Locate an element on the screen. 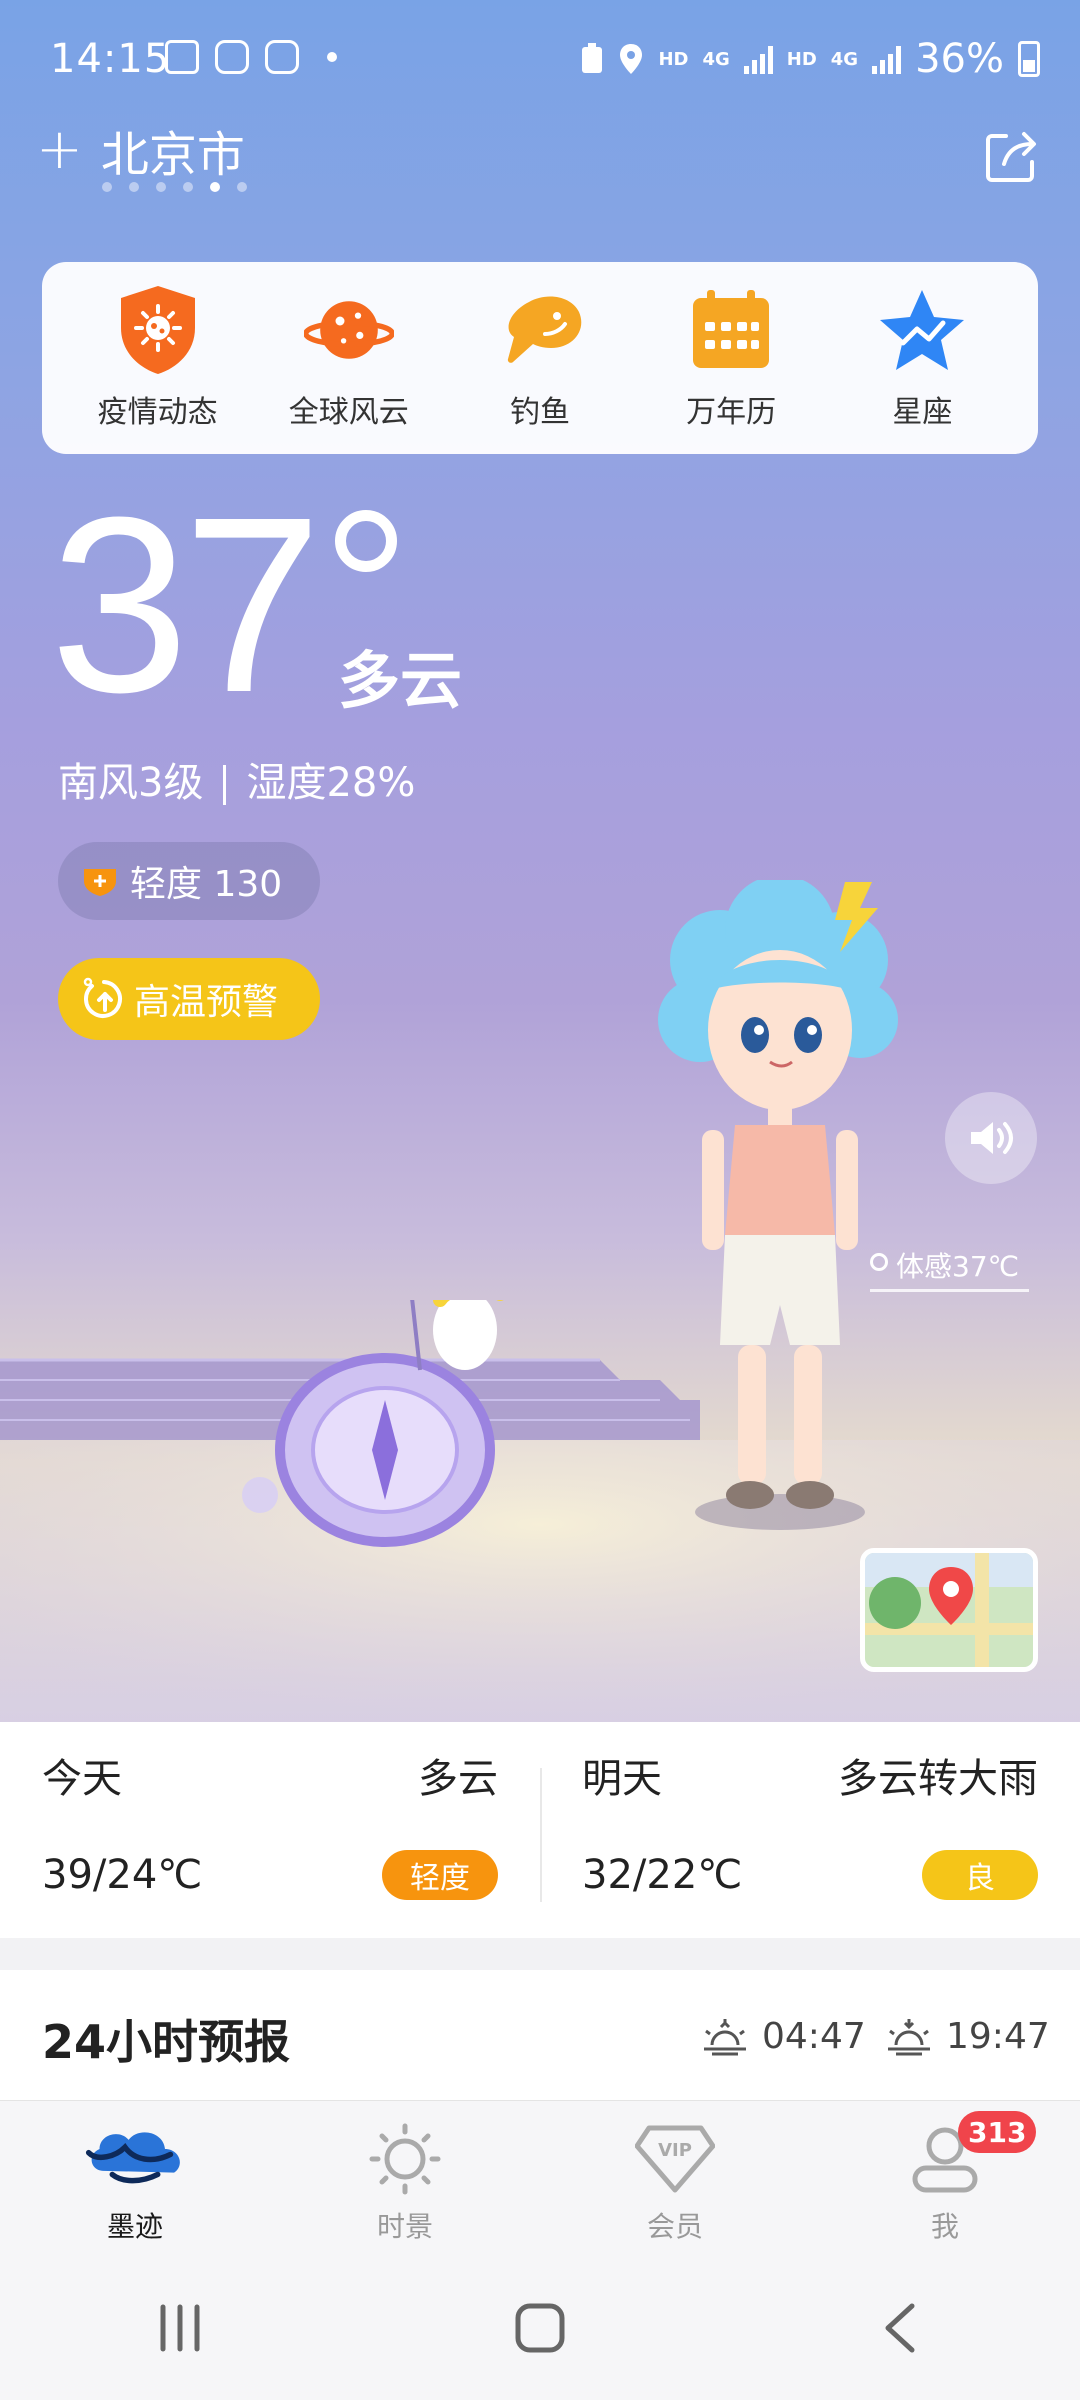 The height and width of the screenshot is (2400, 1080). humidity-text: 湿度28% is located at coordinates (331, 783).